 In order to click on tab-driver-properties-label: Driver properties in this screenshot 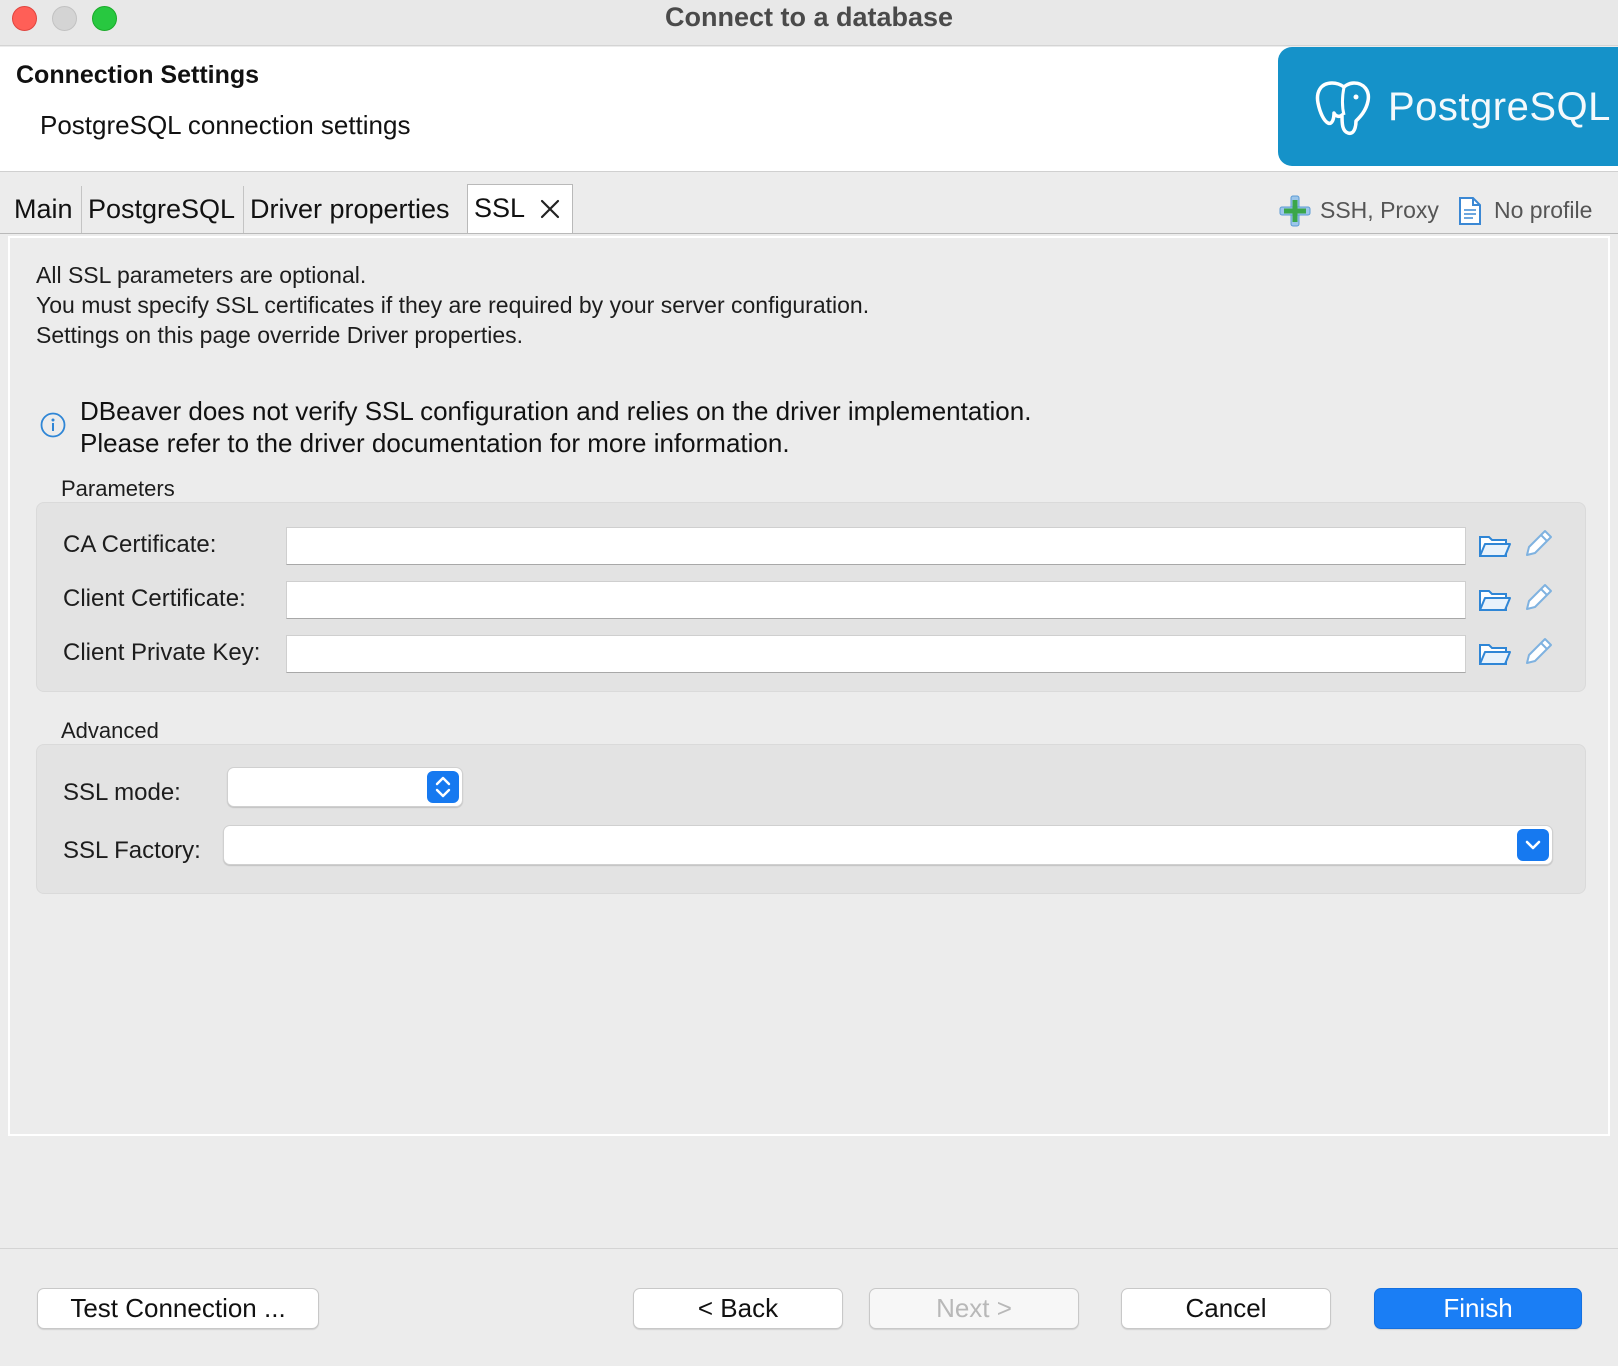, I will do `click(350, 209)`.